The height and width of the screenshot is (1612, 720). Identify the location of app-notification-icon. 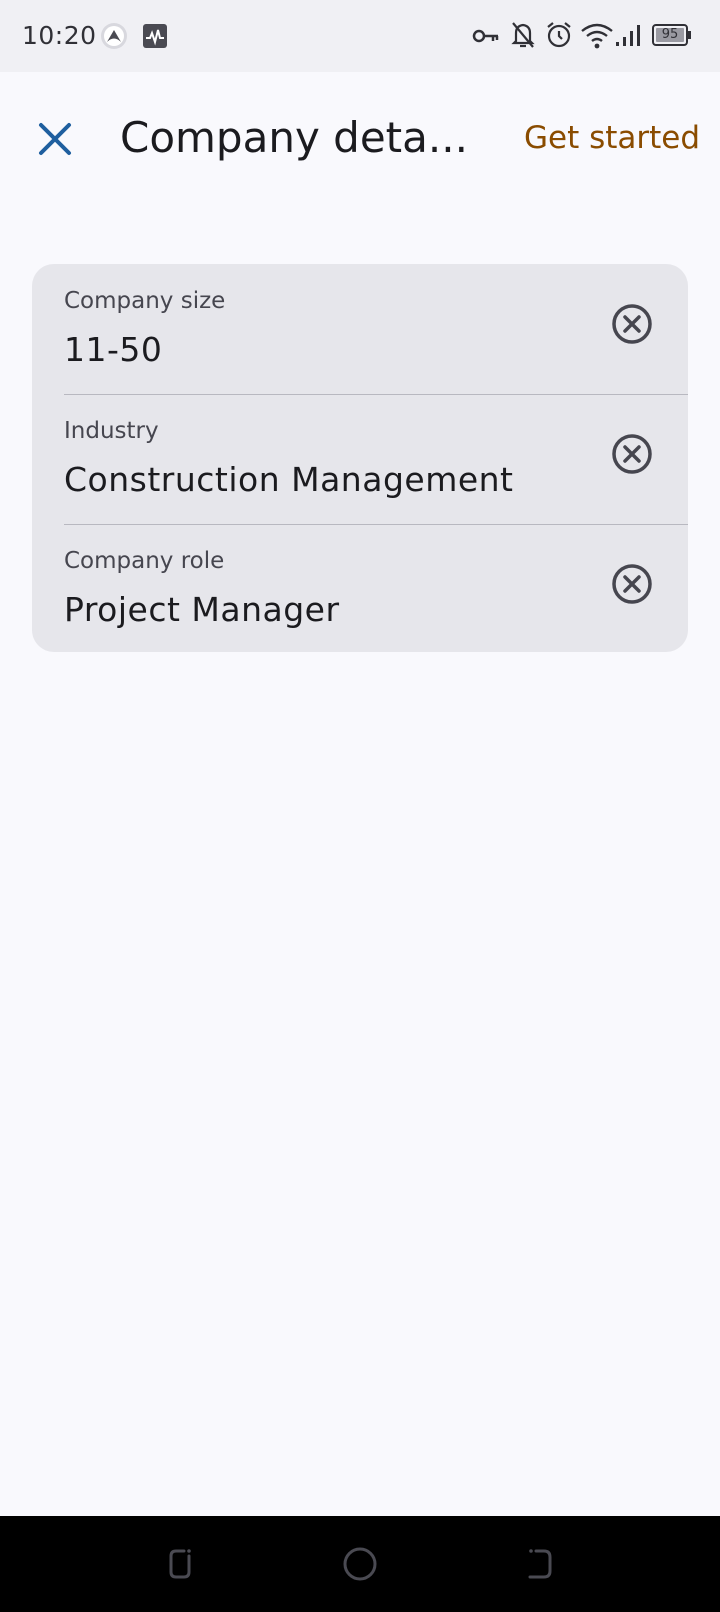
(114, 36).